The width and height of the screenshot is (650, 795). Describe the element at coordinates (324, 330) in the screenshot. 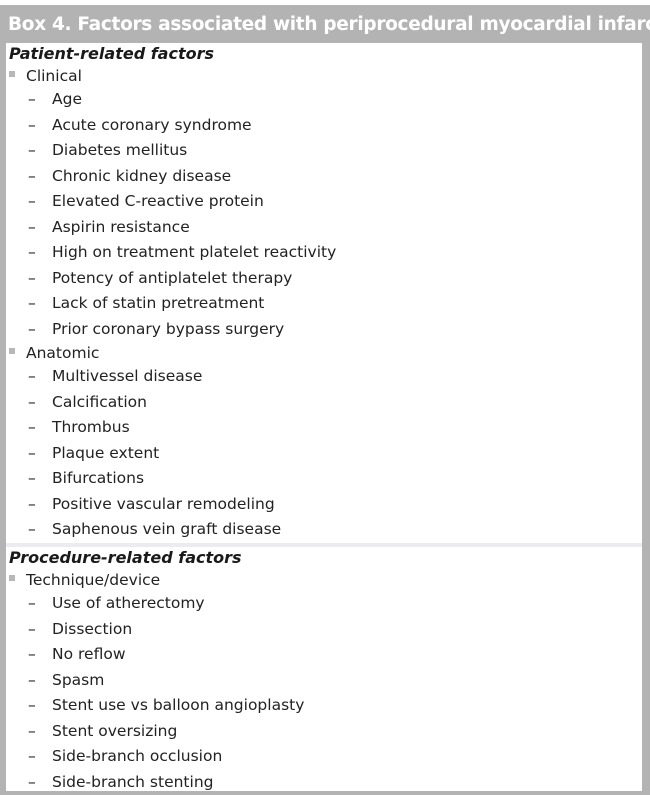

I see `list-item: – Prior coronary bypass surgery` at that location.